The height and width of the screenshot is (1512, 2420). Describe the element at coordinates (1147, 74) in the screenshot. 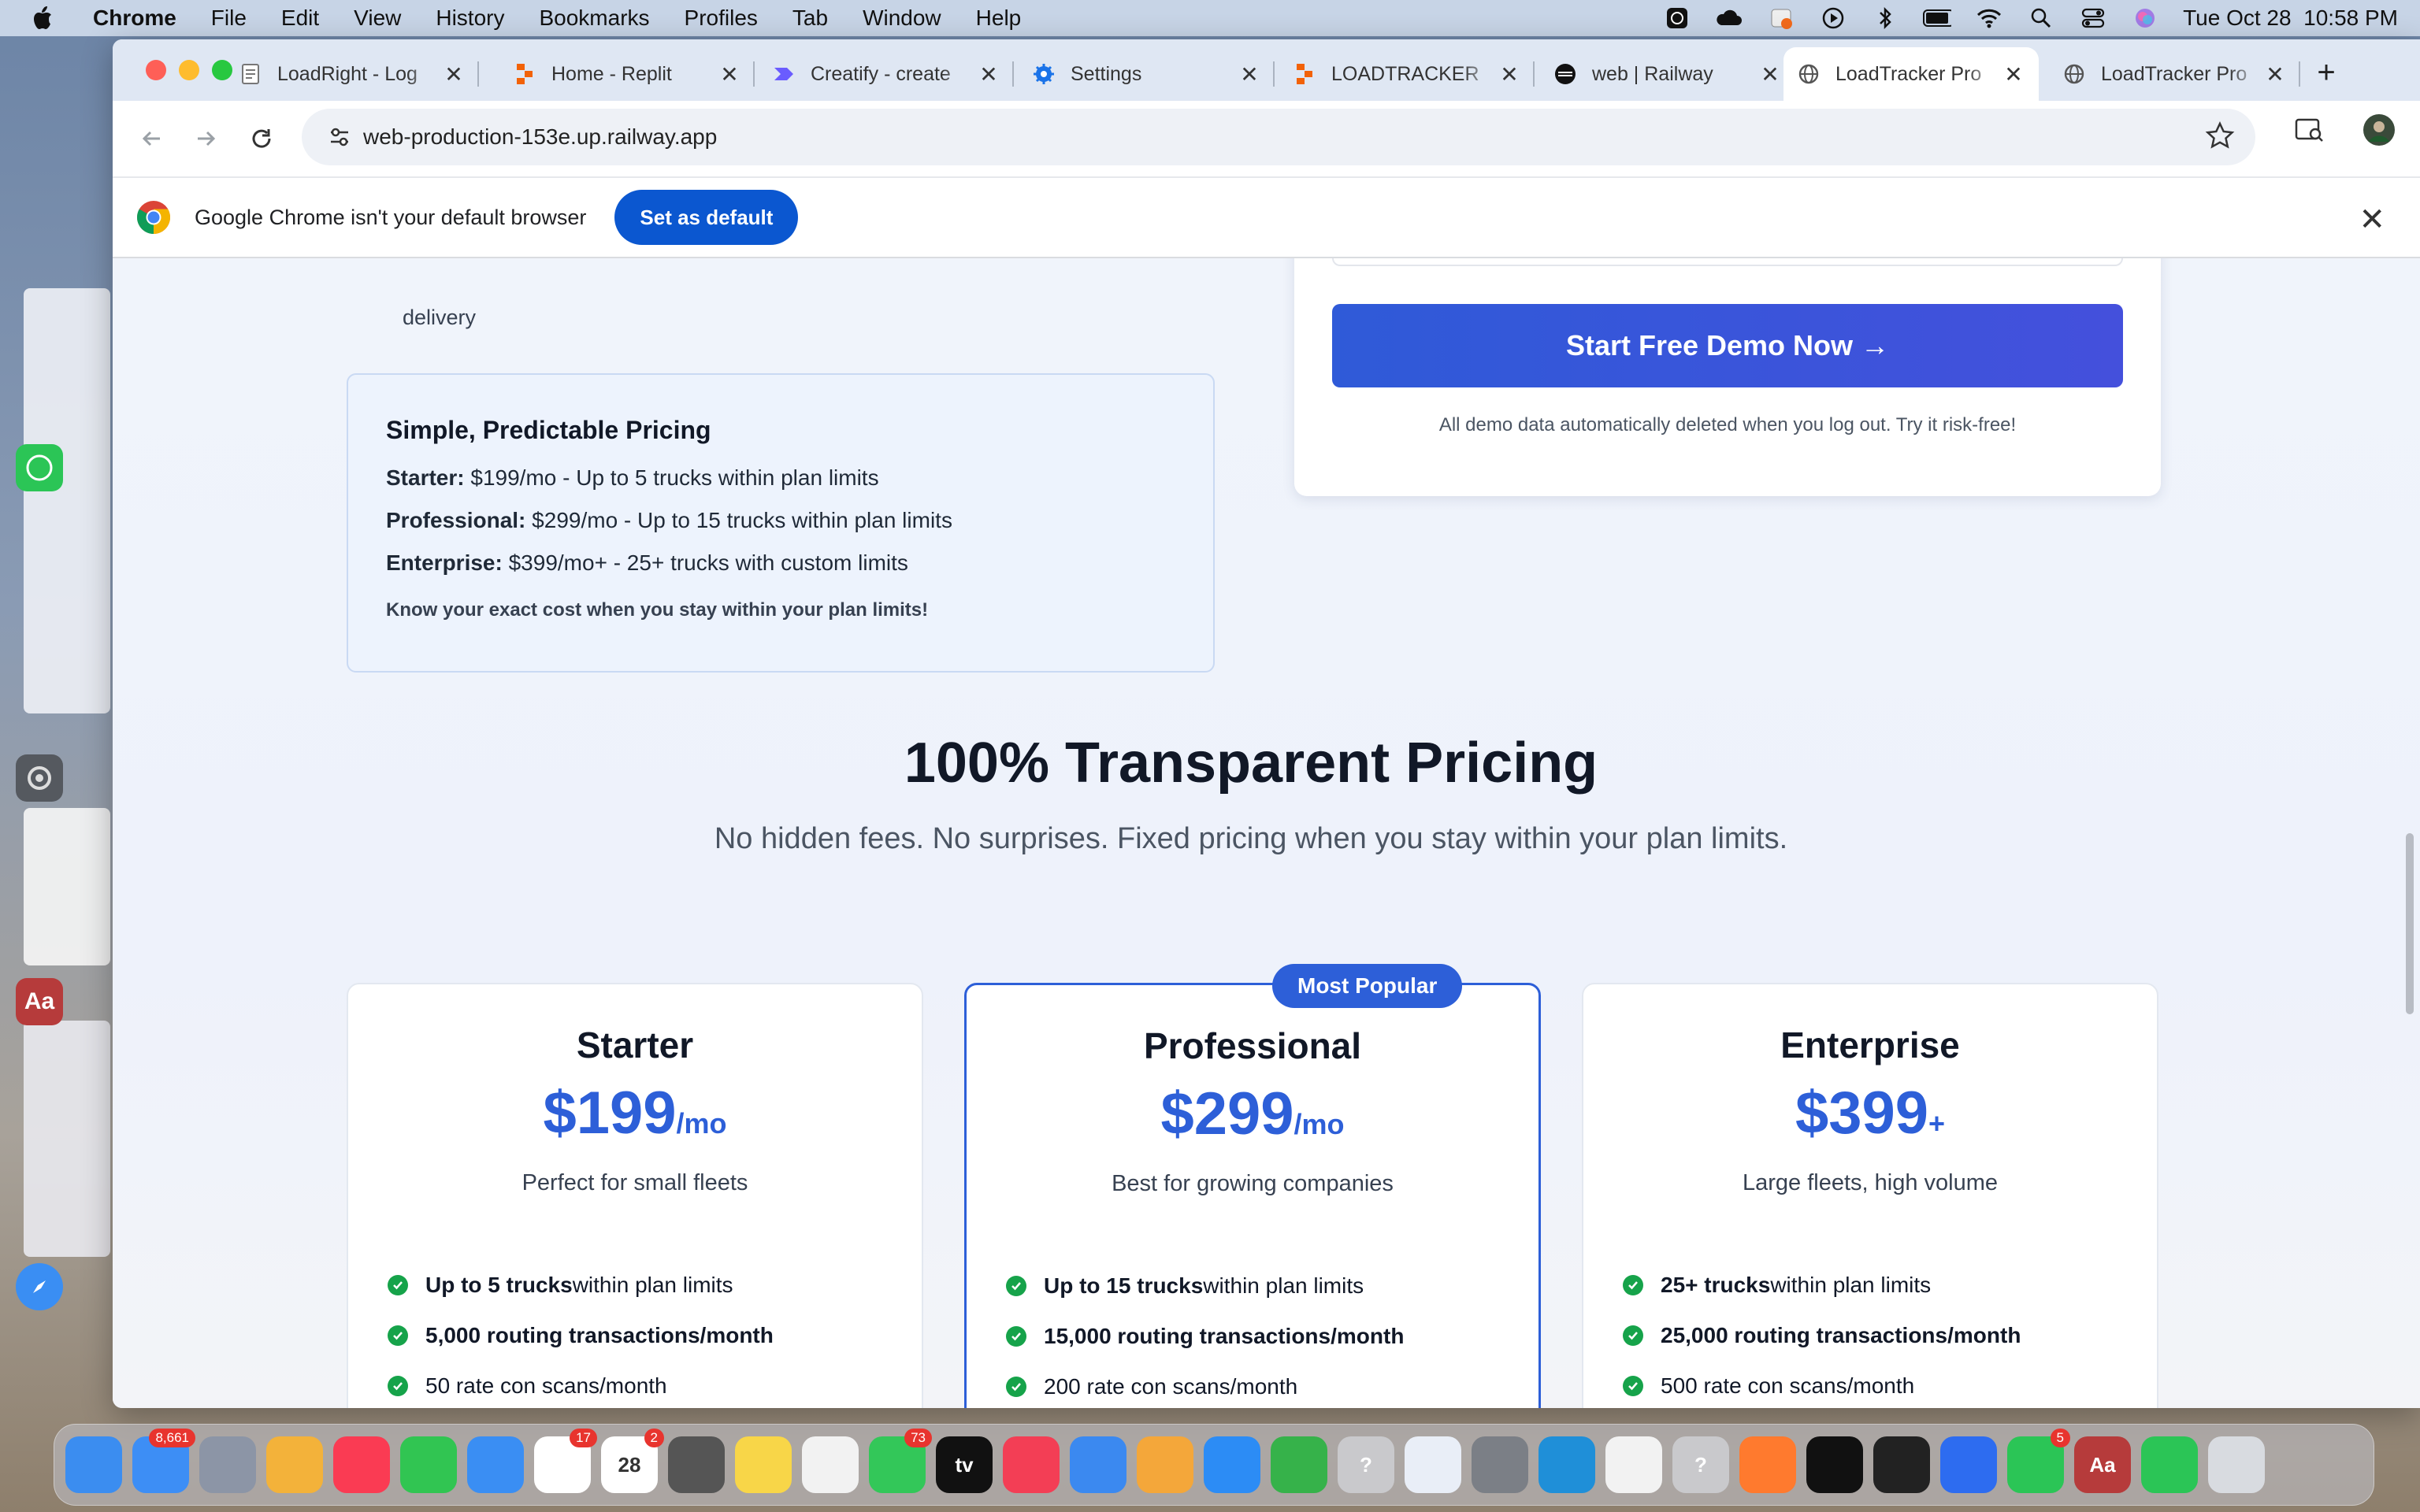

I see `tab-4: Settings ✕` at that location.